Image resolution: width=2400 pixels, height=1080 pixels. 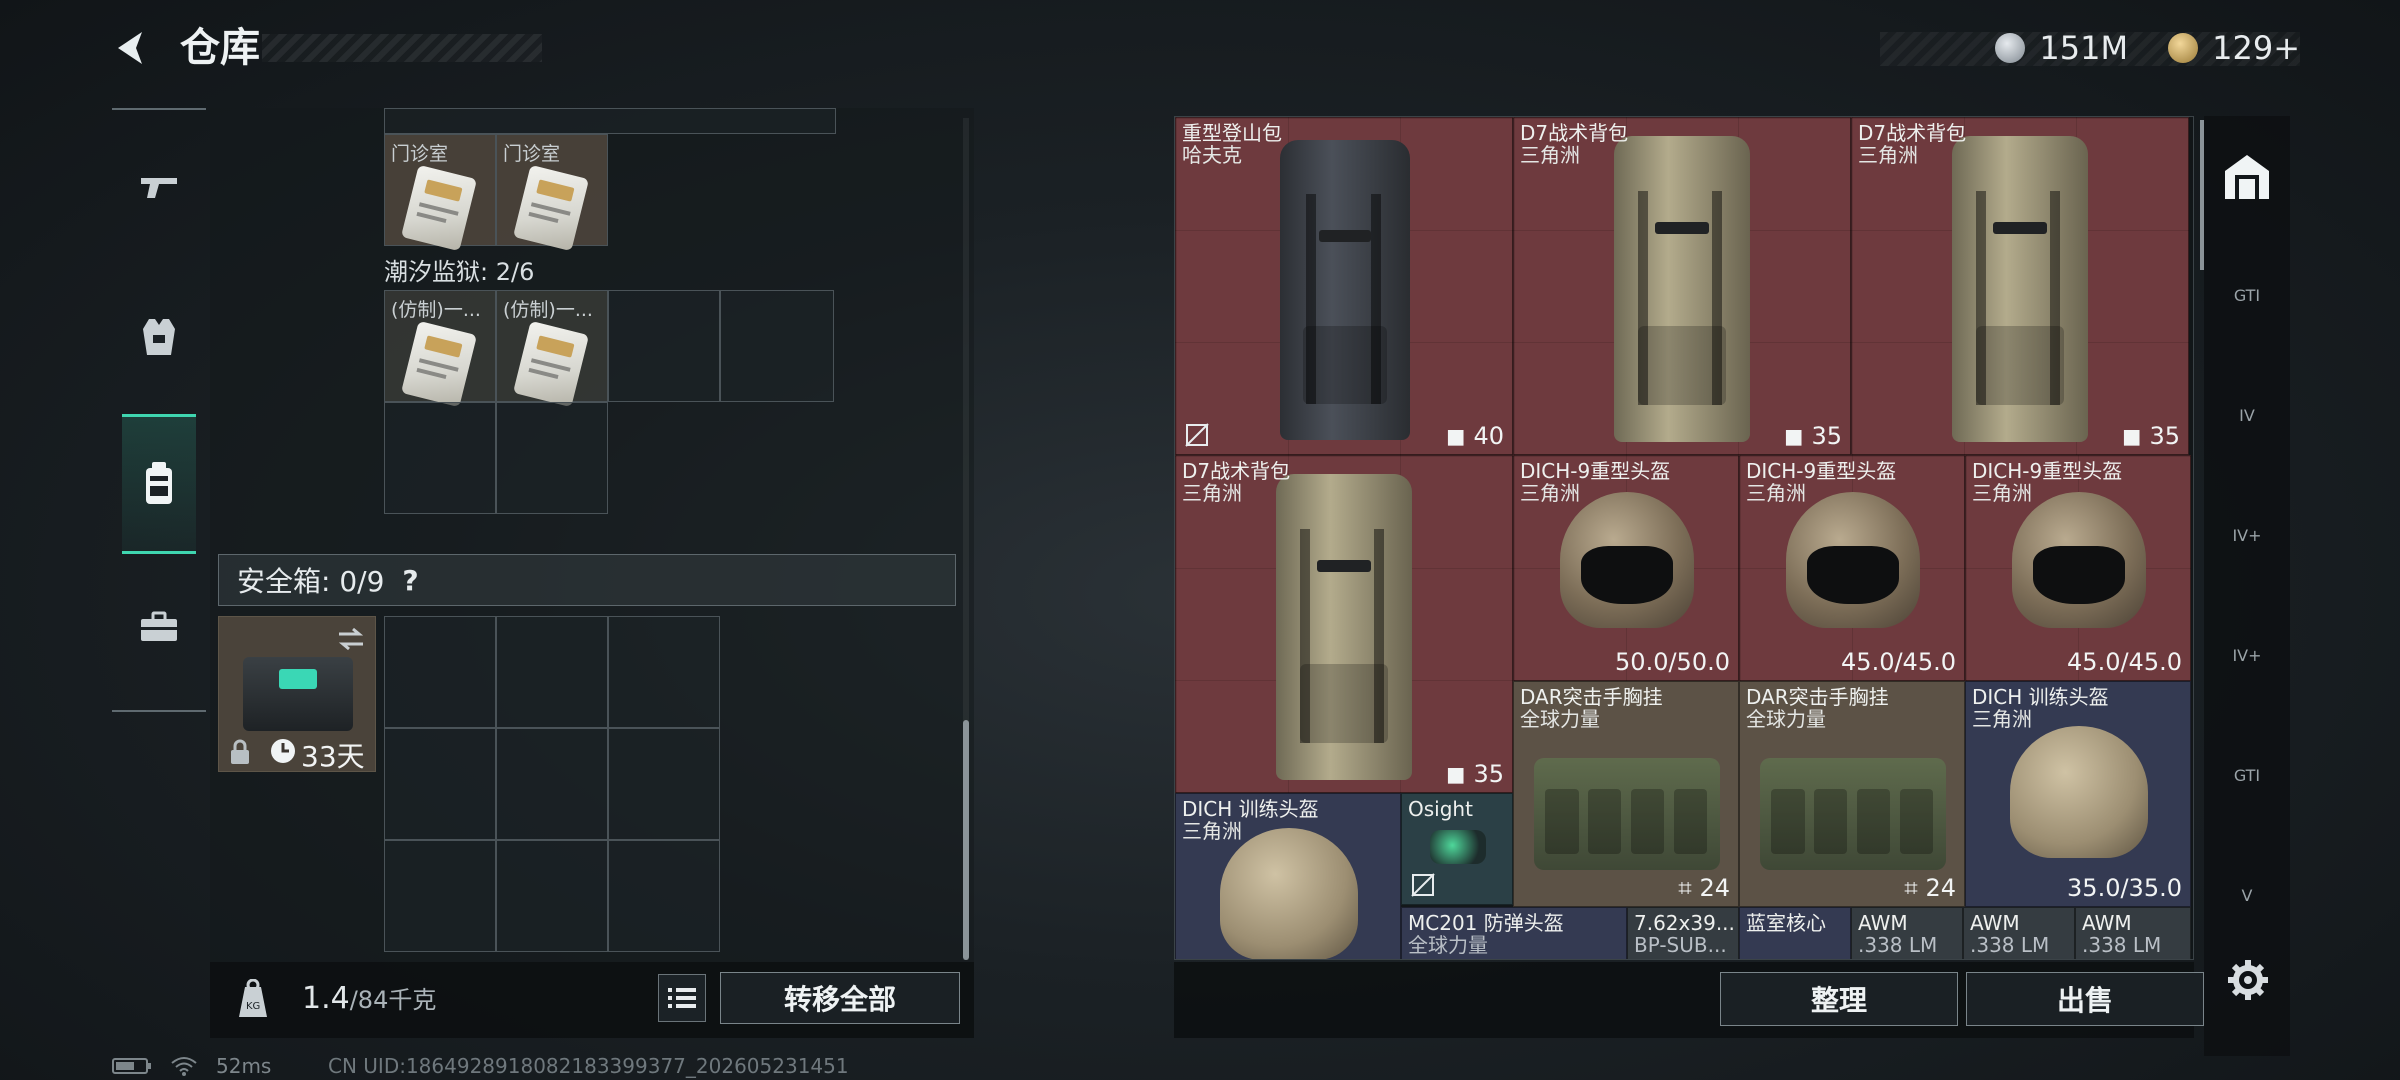 What do you see at coordinates (587, 580) in the screenshot?
I see `safebox-header: 安全箱: 0/9 ?` at bounding box center [587, 580].